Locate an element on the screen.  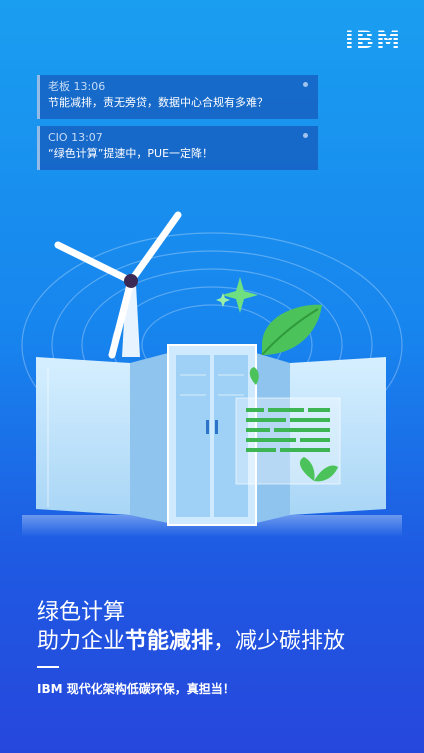
headline: 绿色计算 助力企业节能减排，减少碳排放 is located at coordinates (191, 627).